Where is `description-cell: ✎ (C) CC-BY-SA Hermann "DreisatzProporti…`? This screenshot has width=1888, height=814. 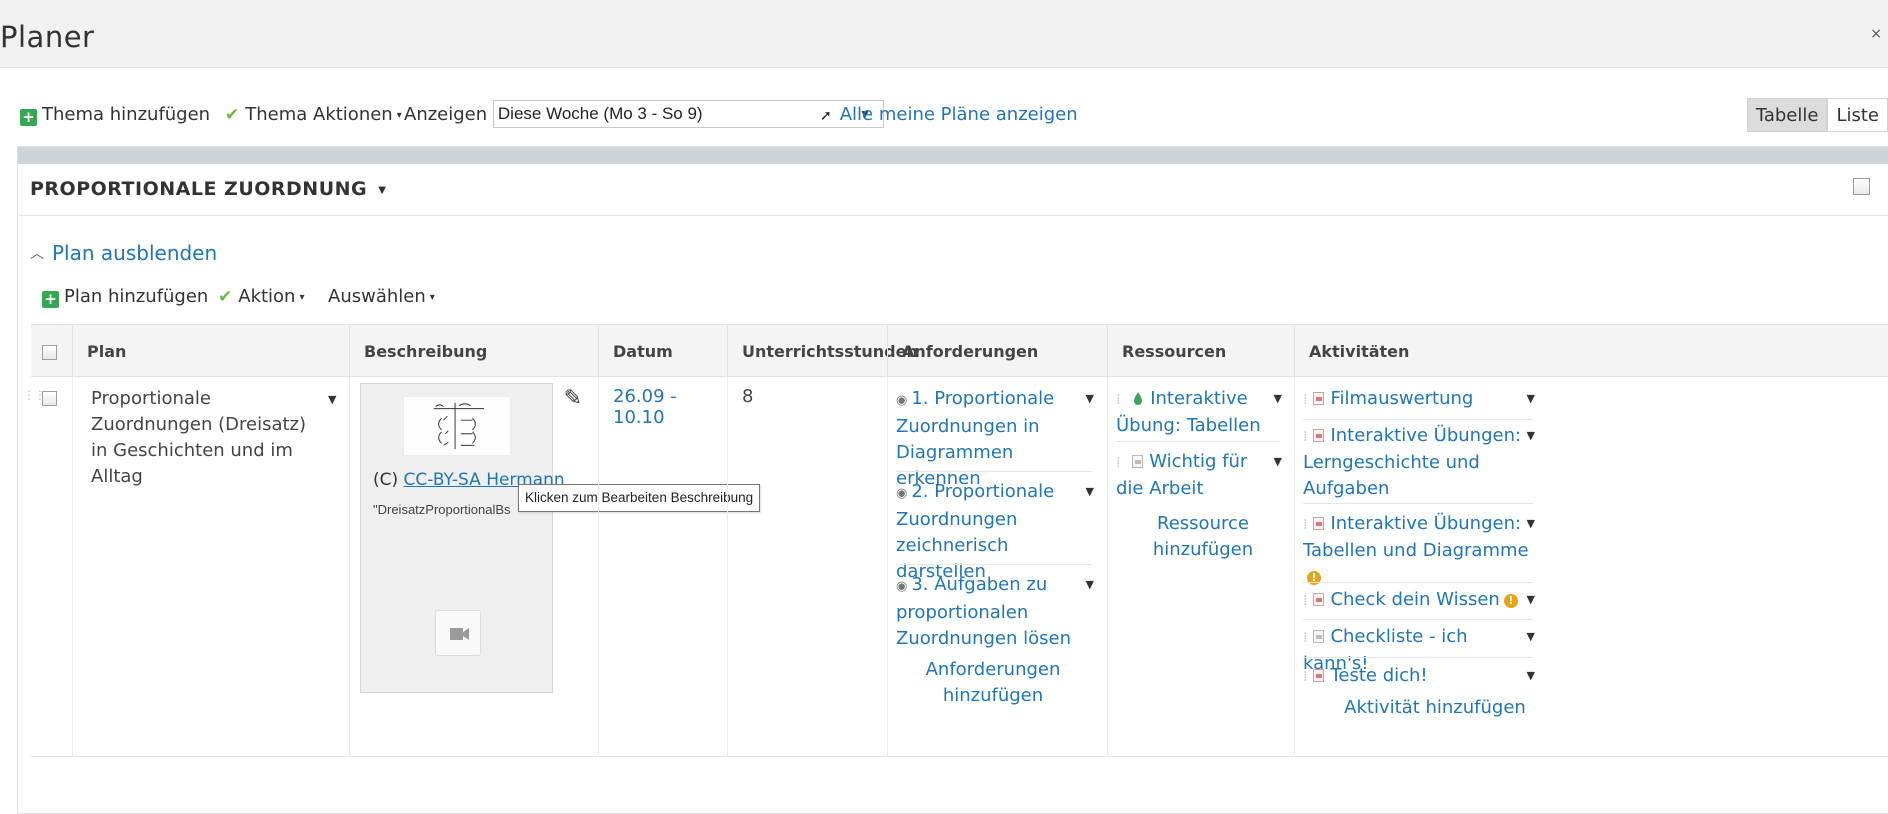
description-cell: ✎ (C) CC-BY-SA Hermann "DreisatzProporti… is located at coordinates (555, 567).